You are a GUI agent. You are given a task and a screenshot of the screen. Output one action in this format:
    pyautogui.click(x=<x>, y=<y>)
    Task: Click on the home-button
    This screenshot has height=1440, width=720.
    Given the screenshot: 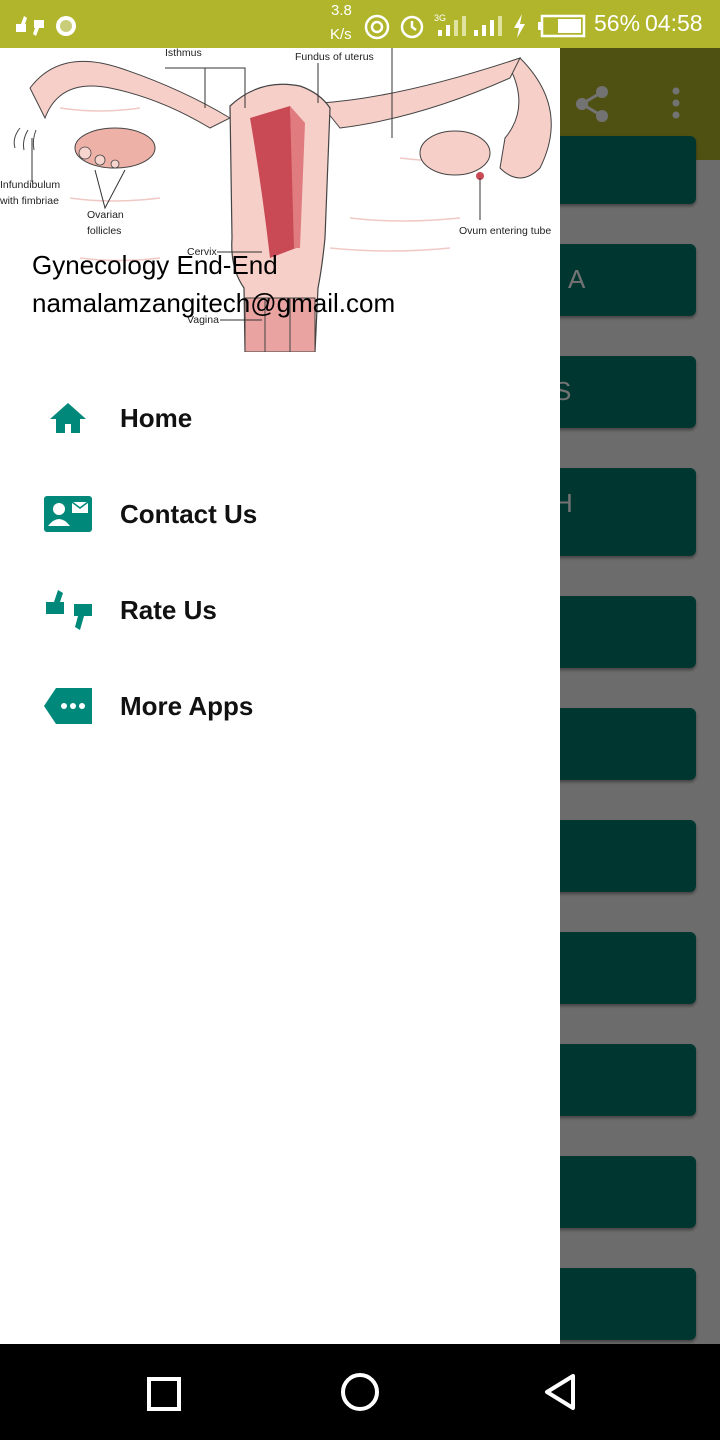 What is the action you would take?
    pyautogui.click(x=360, y=1392)
    